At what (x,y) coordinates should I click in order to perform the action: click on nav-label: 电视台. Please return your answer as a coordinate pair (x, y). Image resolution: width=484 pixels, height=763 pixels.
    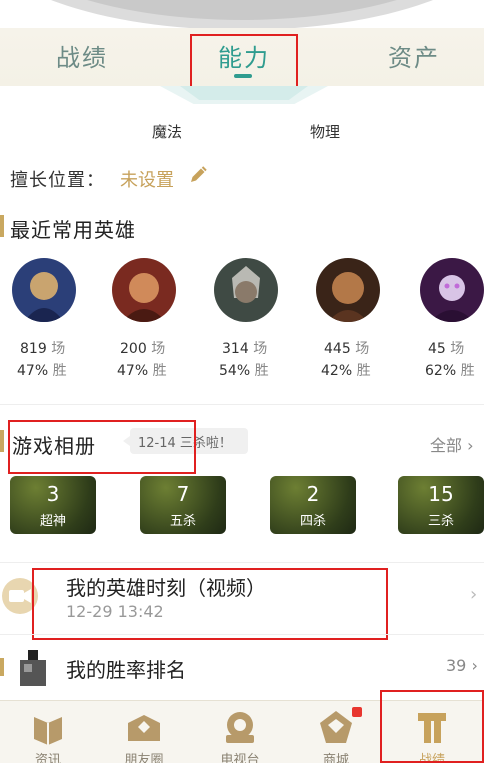
    Looking at the image, I should click on (240, 758).